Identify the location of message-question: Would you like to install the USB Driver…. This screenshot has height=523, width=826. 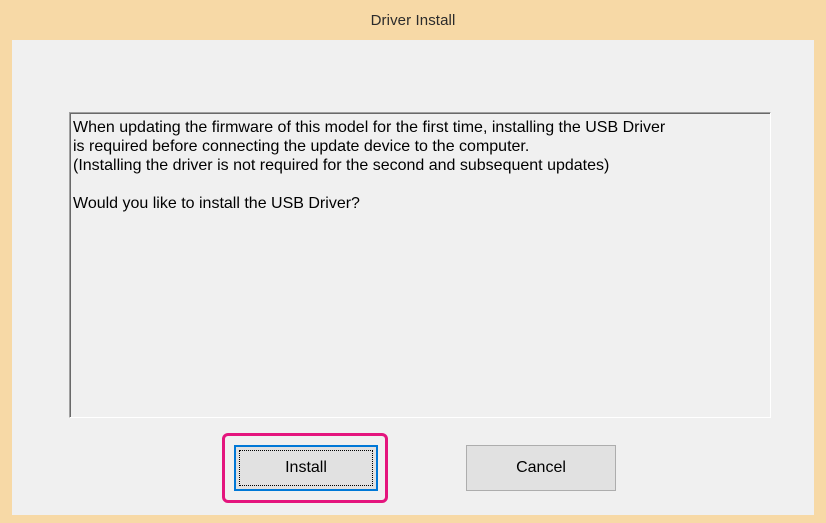
(216, 203).